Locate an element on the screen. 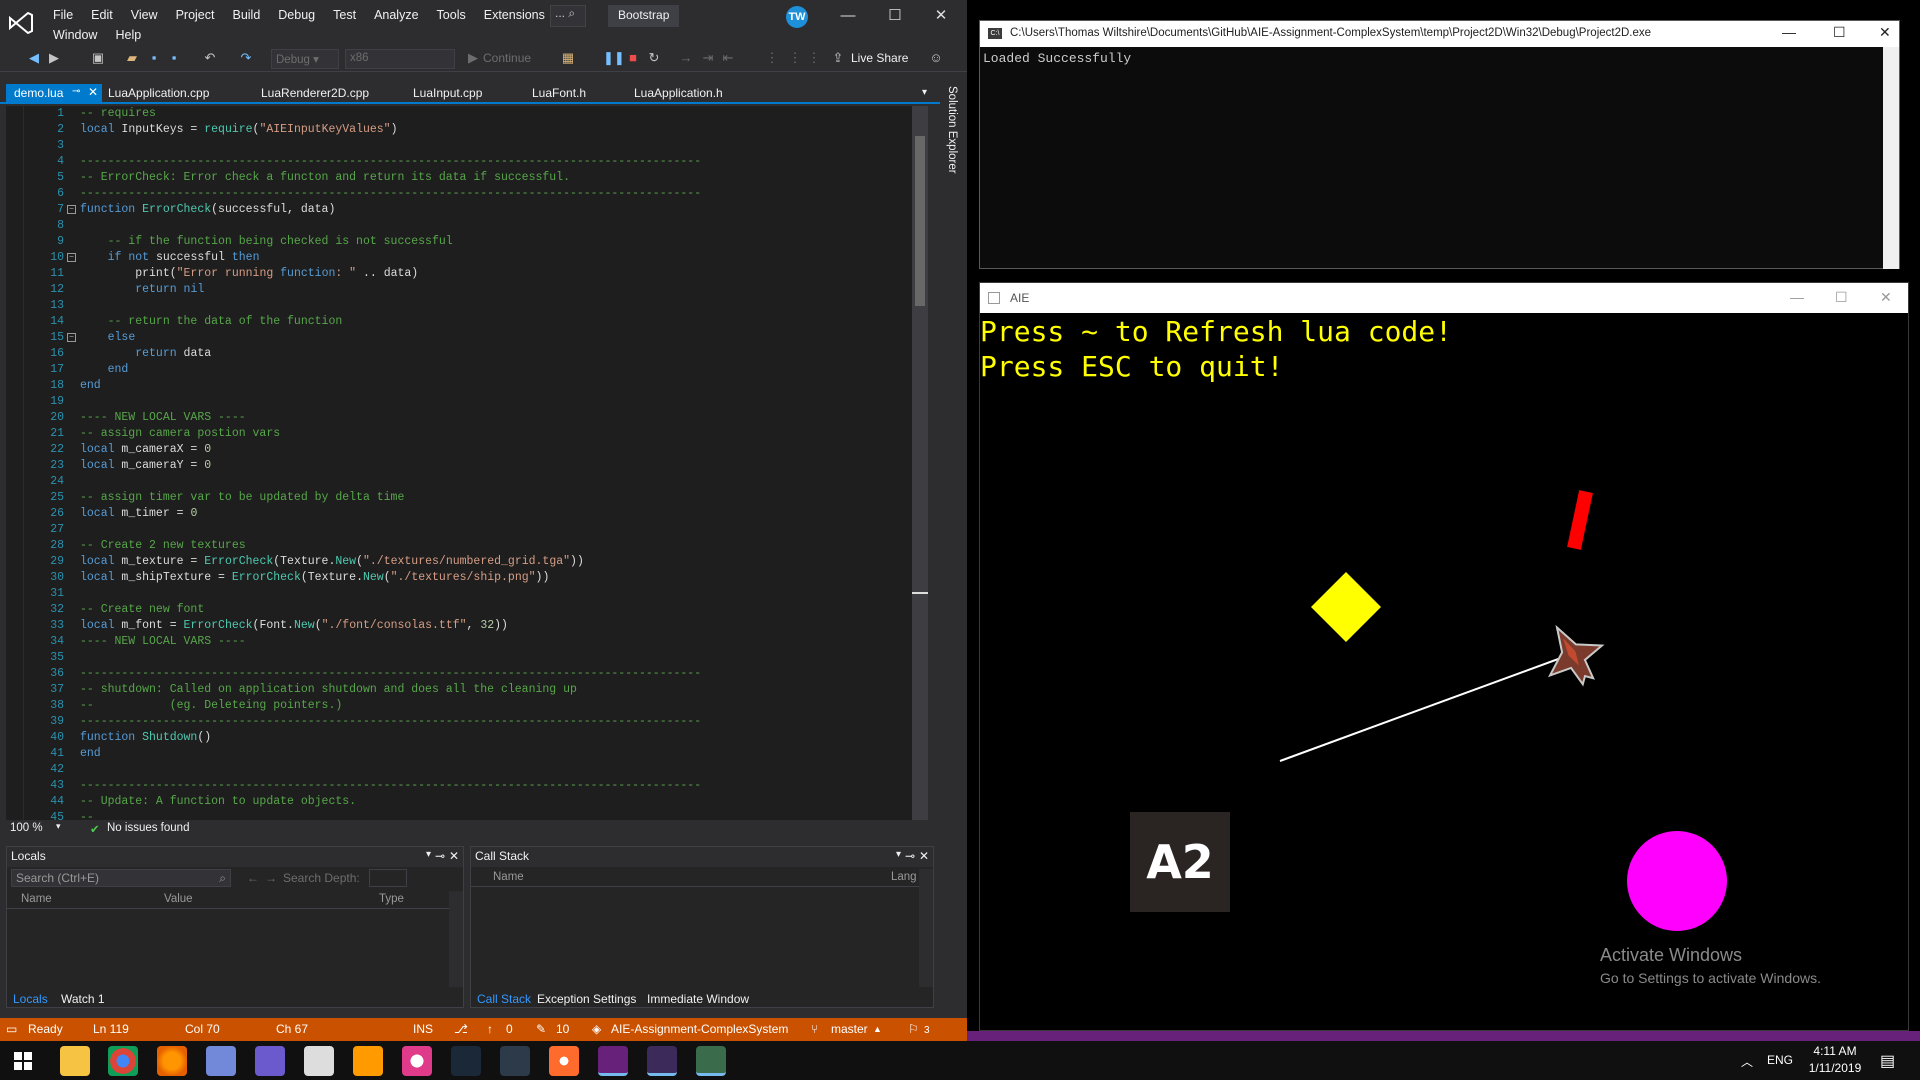 The height and width of the screenshot is (1080, 1920). step-out-icon: ⇤ is located at coordinates (728, 58).